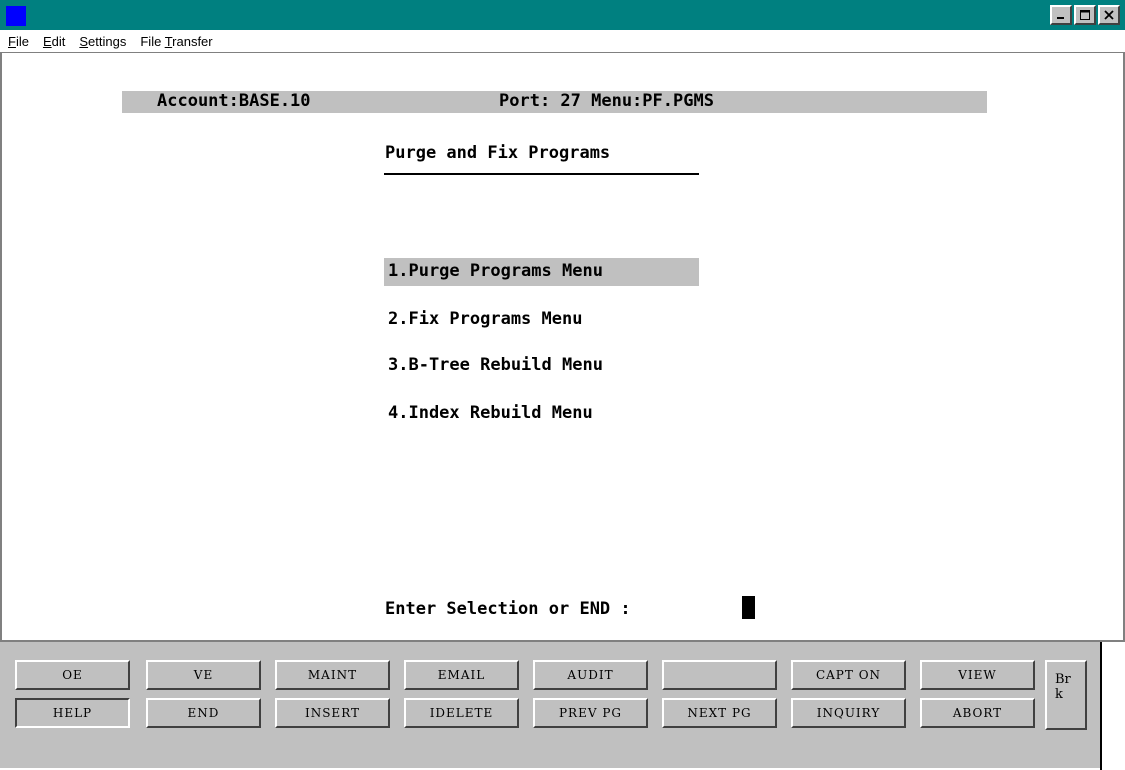 The height and width of the screenshot is (770, 1125). I want to click on fkey-idelete: IDELETE, so click(461, 713).